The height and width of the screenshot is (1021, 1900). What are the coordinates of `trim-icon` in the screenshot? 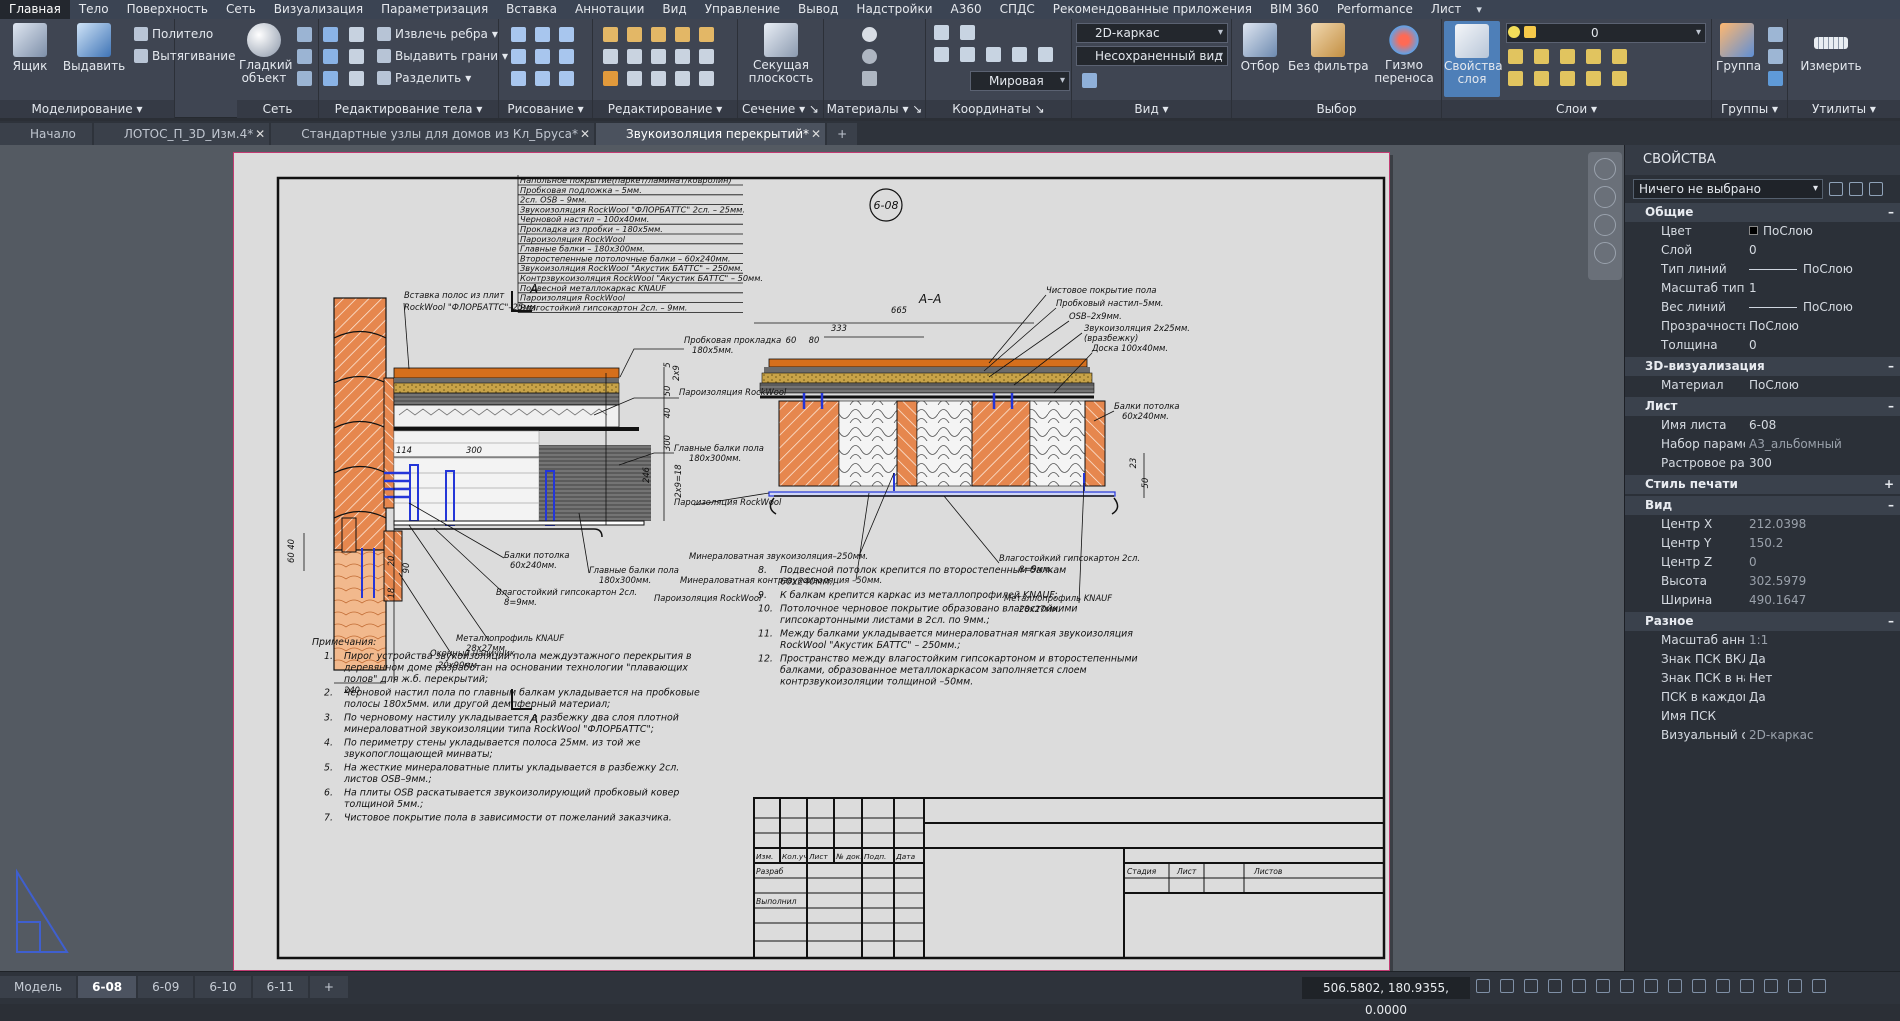 It's located at (658, 34).